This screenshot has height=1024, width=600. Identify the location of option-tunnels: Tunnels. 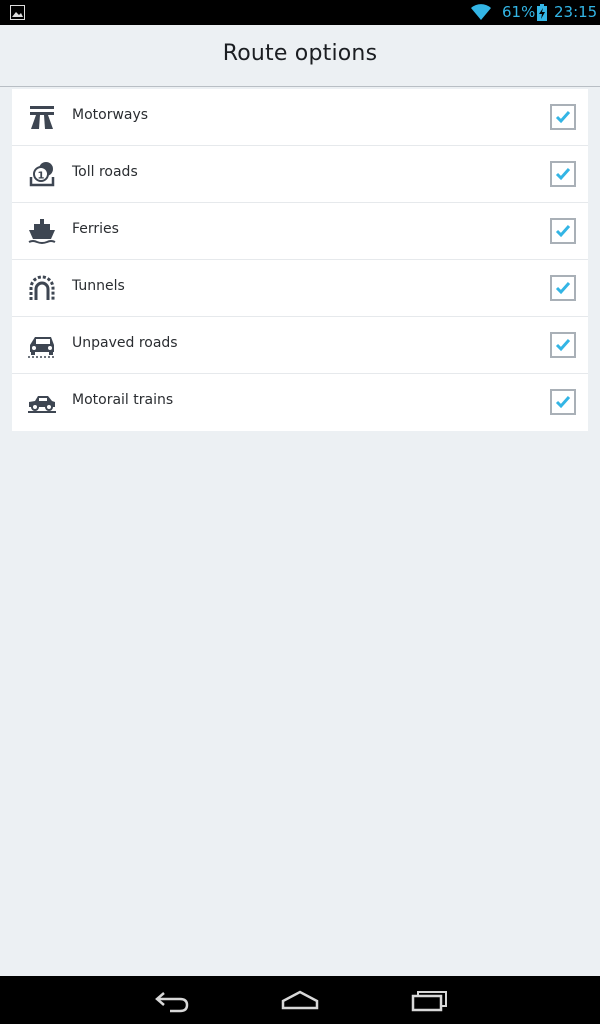
(300, 288).